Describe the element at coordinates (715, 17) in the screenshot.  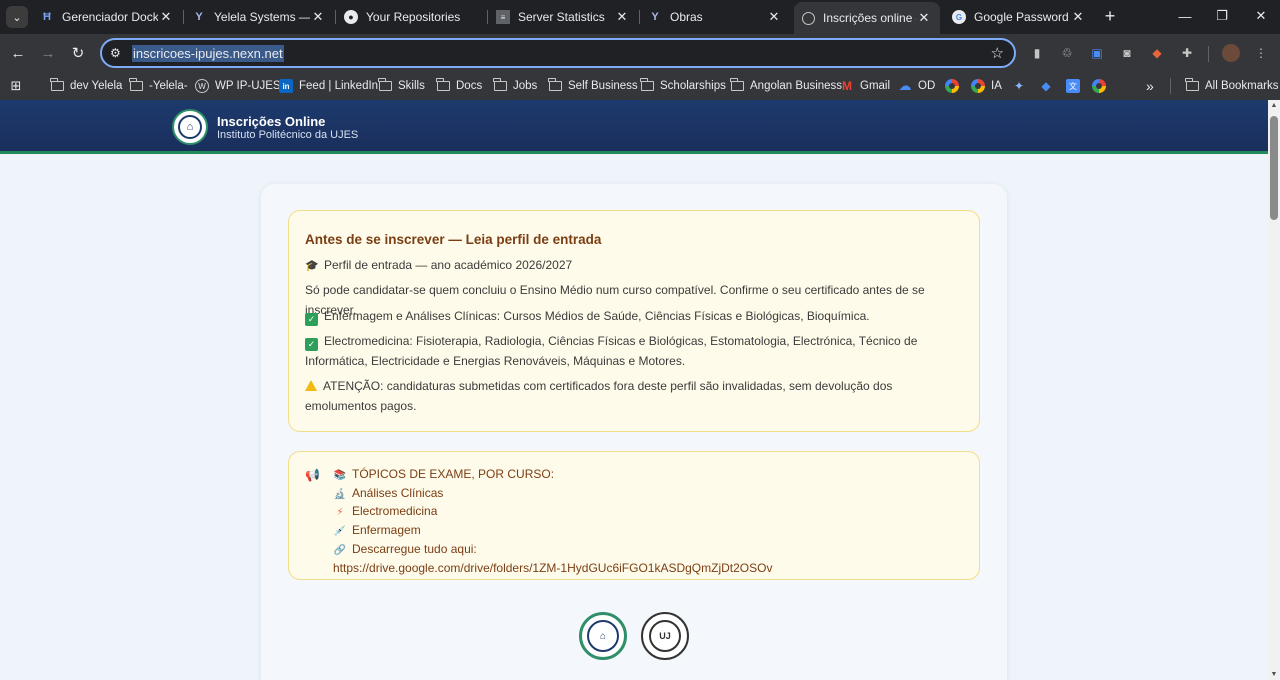
I see `tab-obras: Y Obras ✕` at that location.